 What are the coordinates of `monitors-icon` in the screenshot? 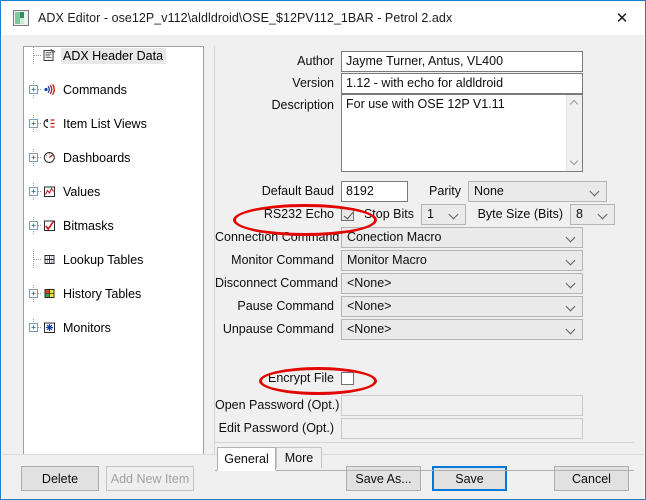 It's located at (49, 327).